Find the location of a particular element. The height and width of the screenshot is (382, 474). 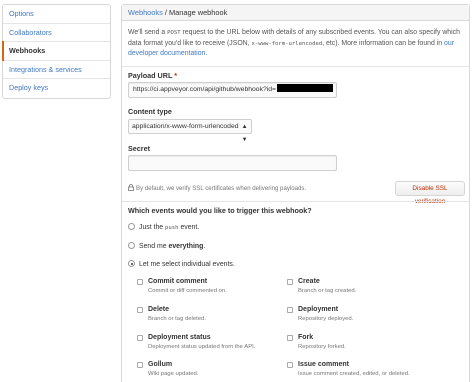

intro-part-3: , etc). More information can be found in is located at coordinates (383, 43).